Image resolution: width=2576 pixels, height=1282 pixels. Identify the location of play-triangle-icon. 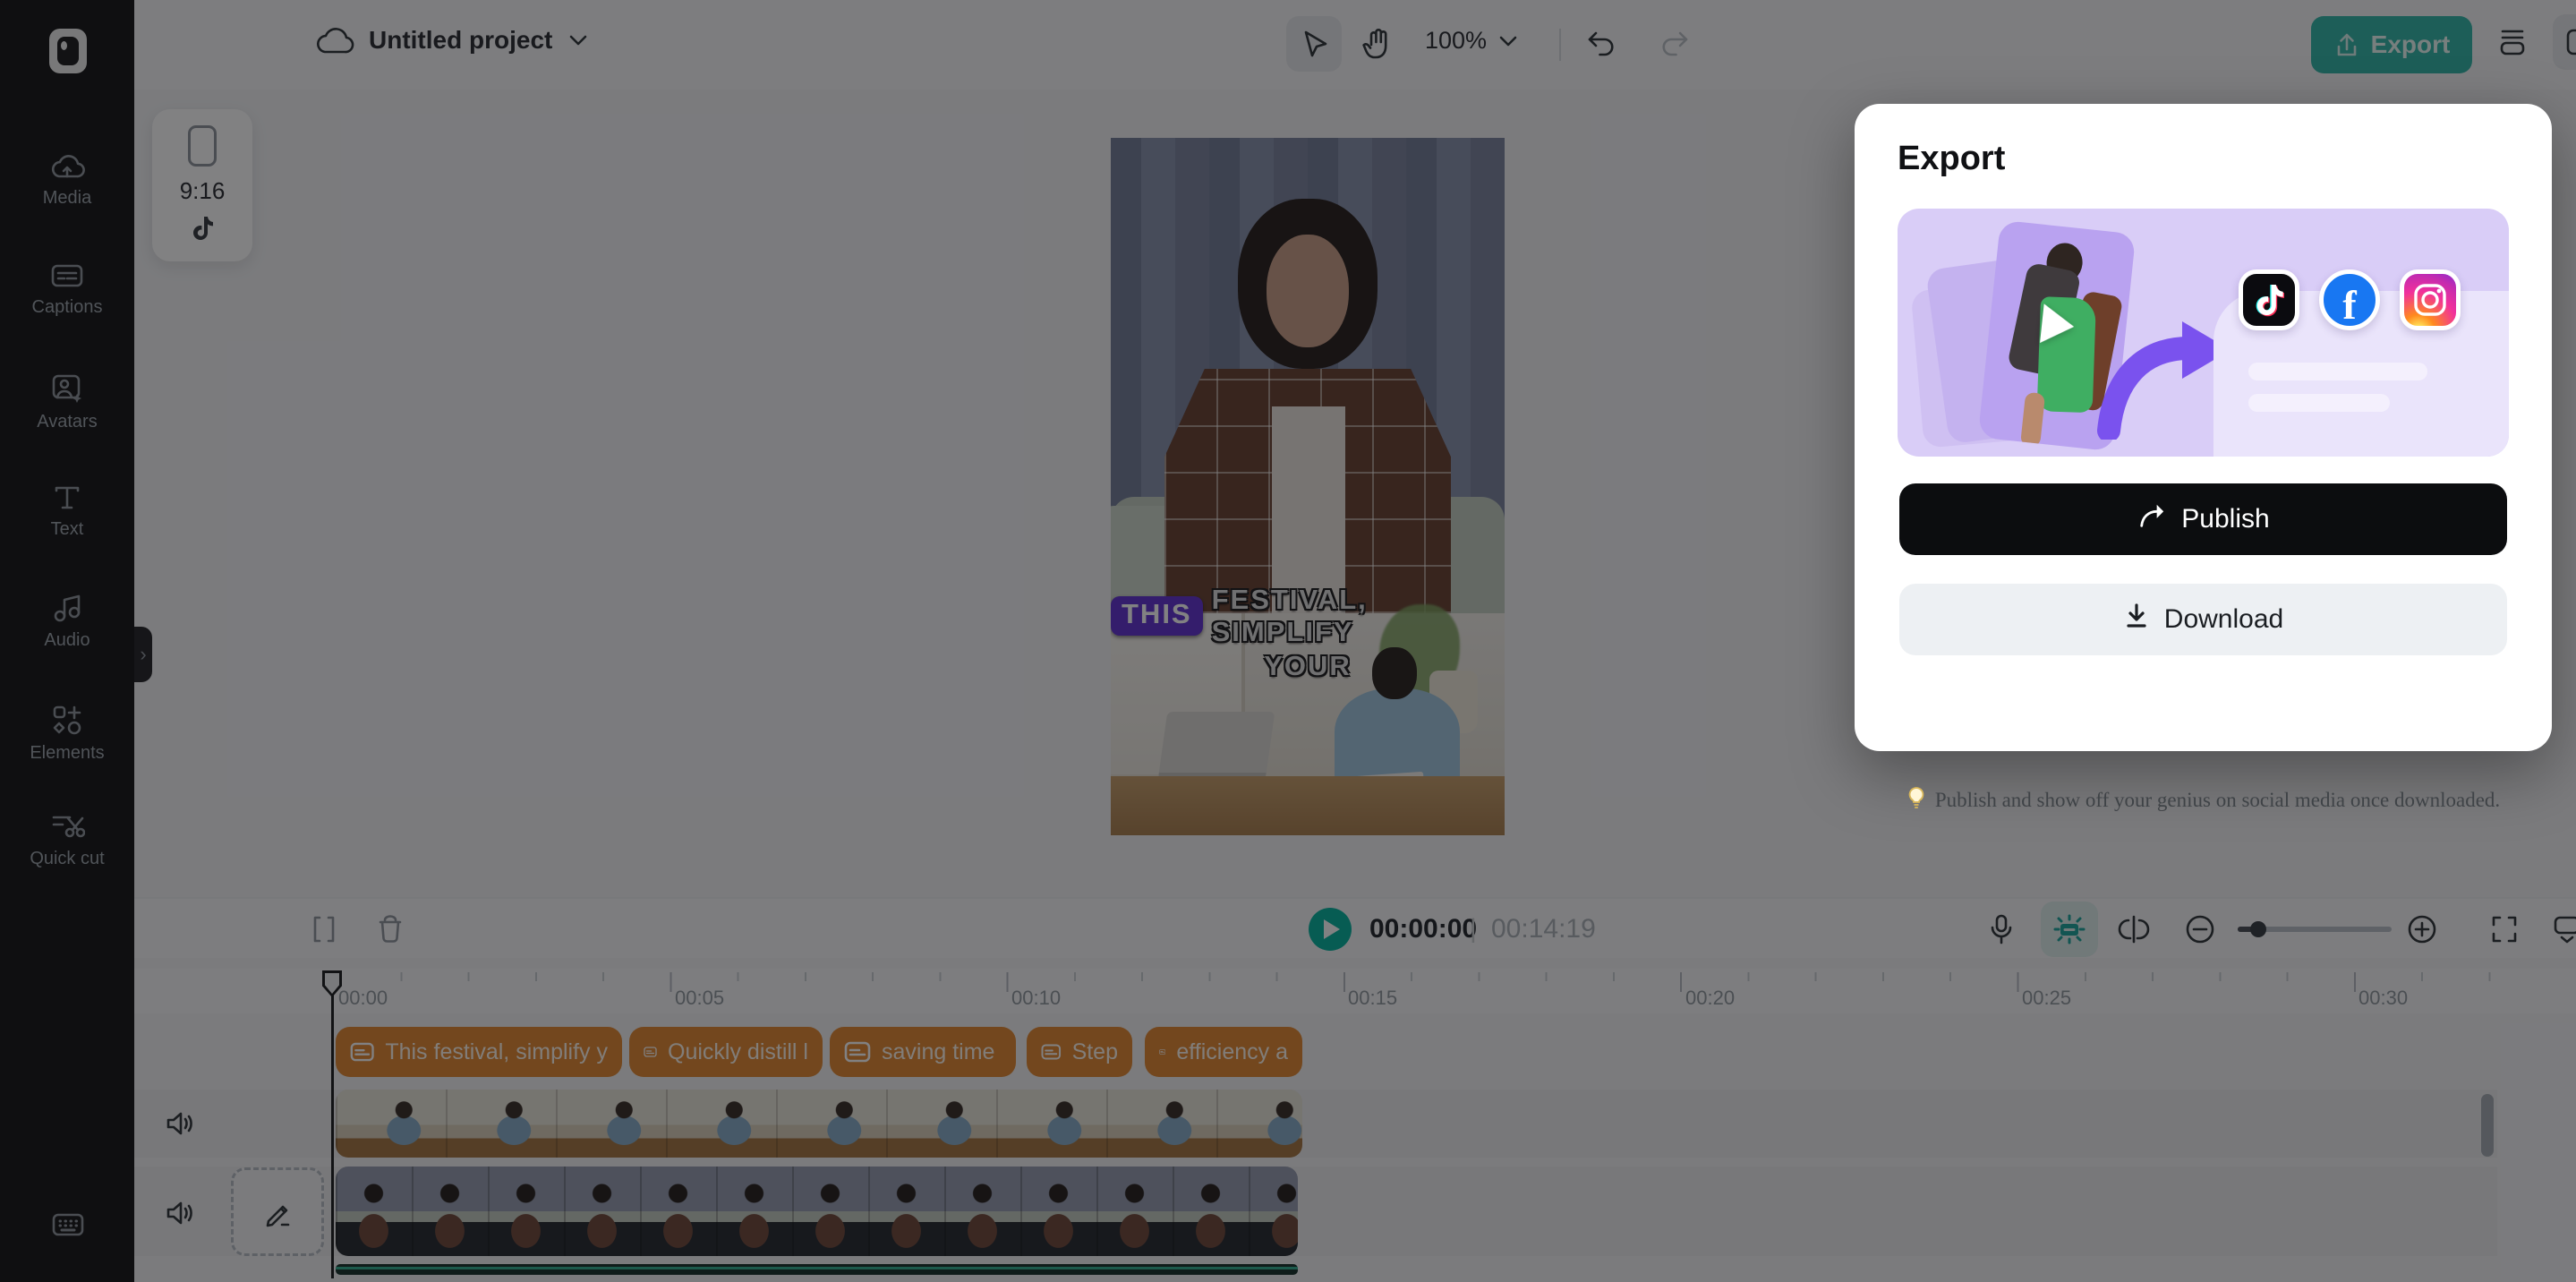
(2058, 324).